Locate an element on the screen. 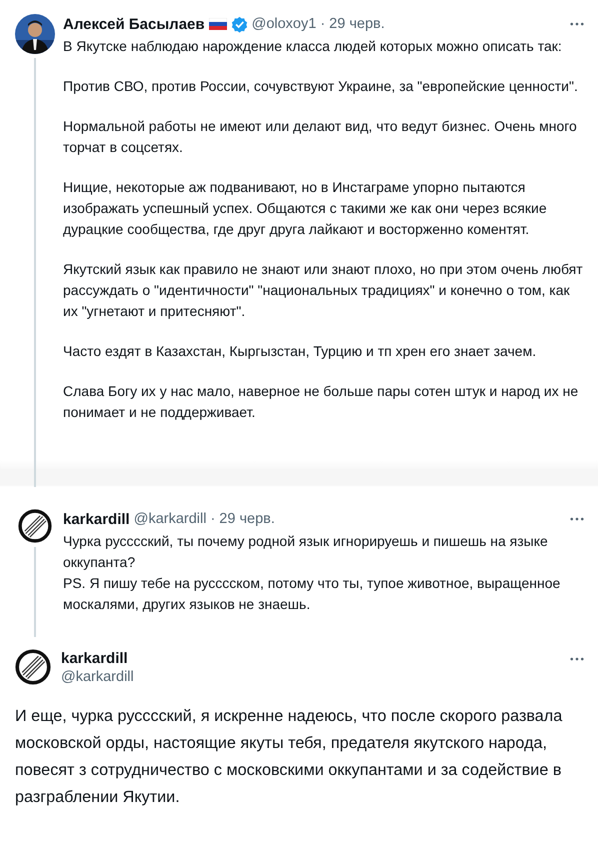 This screenshot has width=598, height=842. author-handle: @oloxoy1 is located at coordinates (284, 24).